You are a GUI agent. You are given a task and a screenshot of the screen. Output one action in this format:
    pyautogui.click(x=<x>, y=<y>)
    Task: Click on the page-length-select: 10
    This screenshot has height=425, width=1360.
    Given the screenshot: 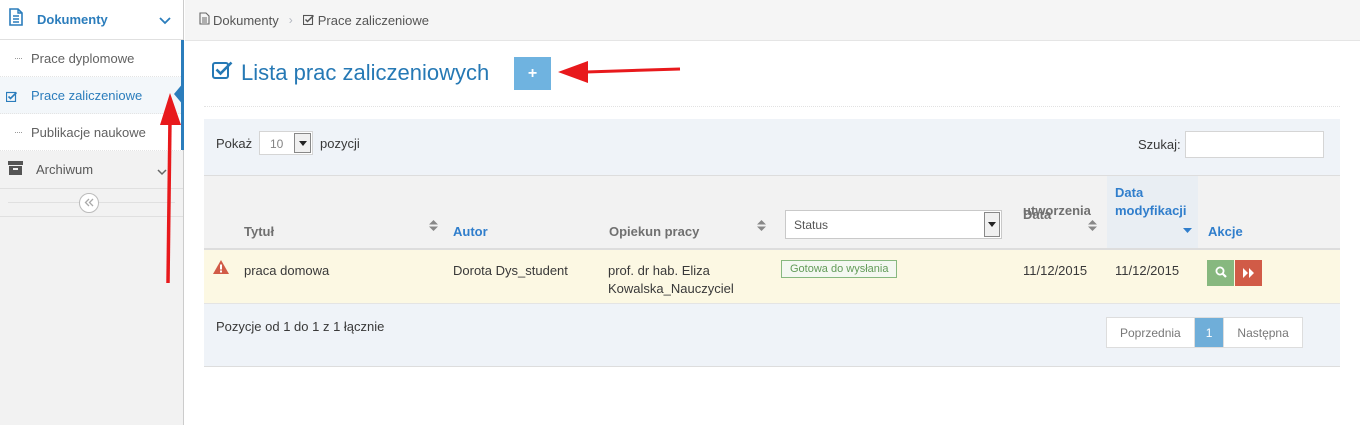 What is the action you would take?
    pyautogui.click(x=286, y=143)
    